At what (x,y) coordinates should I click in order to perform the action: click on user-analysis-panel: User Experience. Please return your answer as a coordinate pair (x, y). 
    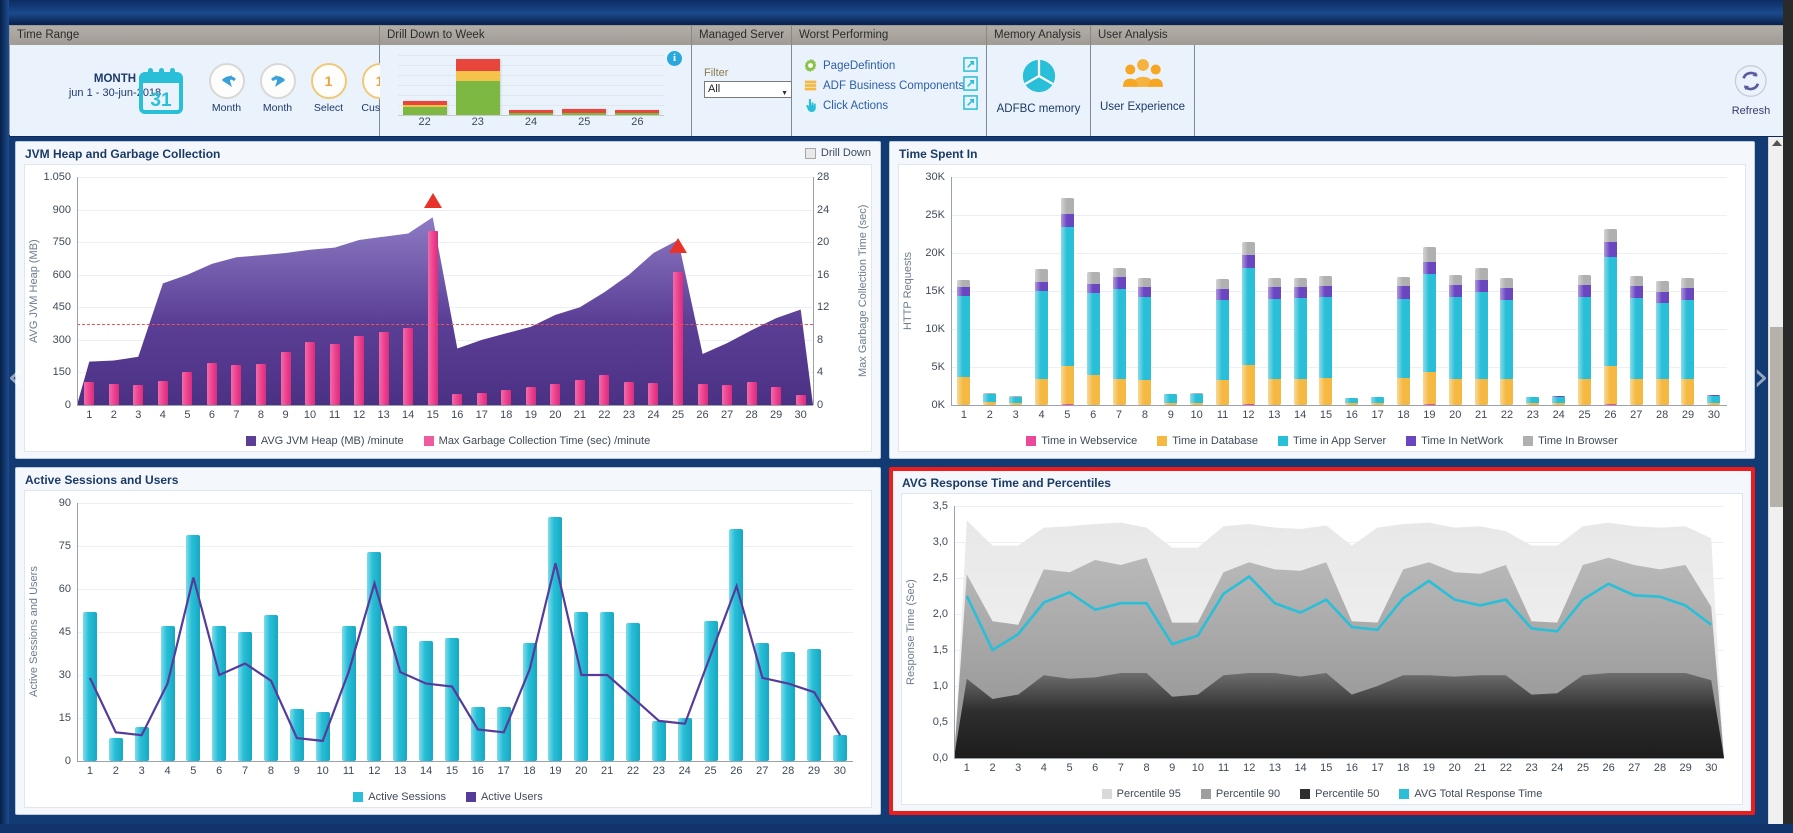
    Looking at the image, I should click on (1143, 90).